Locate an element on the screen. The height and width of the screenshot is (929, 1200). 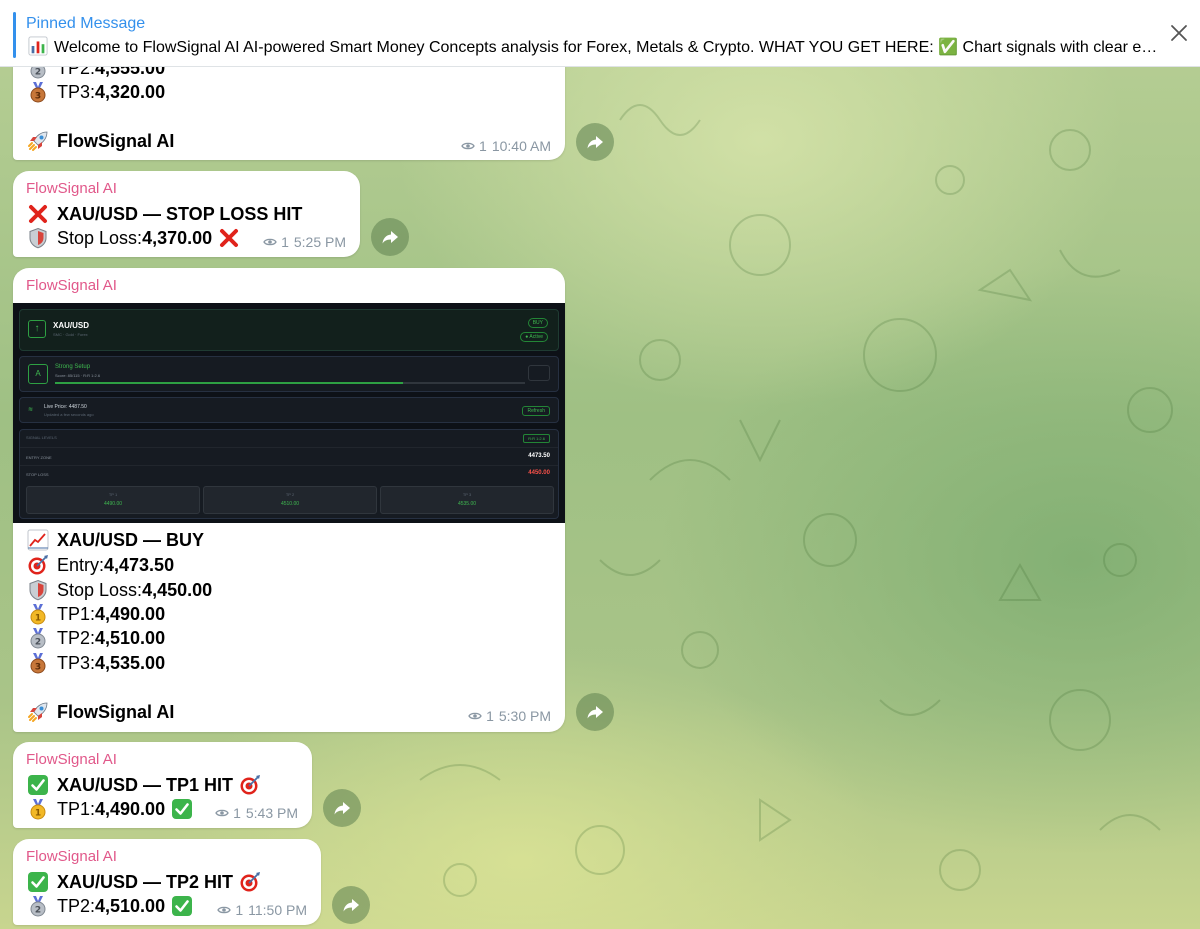
headline: XAU/USD — TP1 HIT is located at coordinates (145, 785).